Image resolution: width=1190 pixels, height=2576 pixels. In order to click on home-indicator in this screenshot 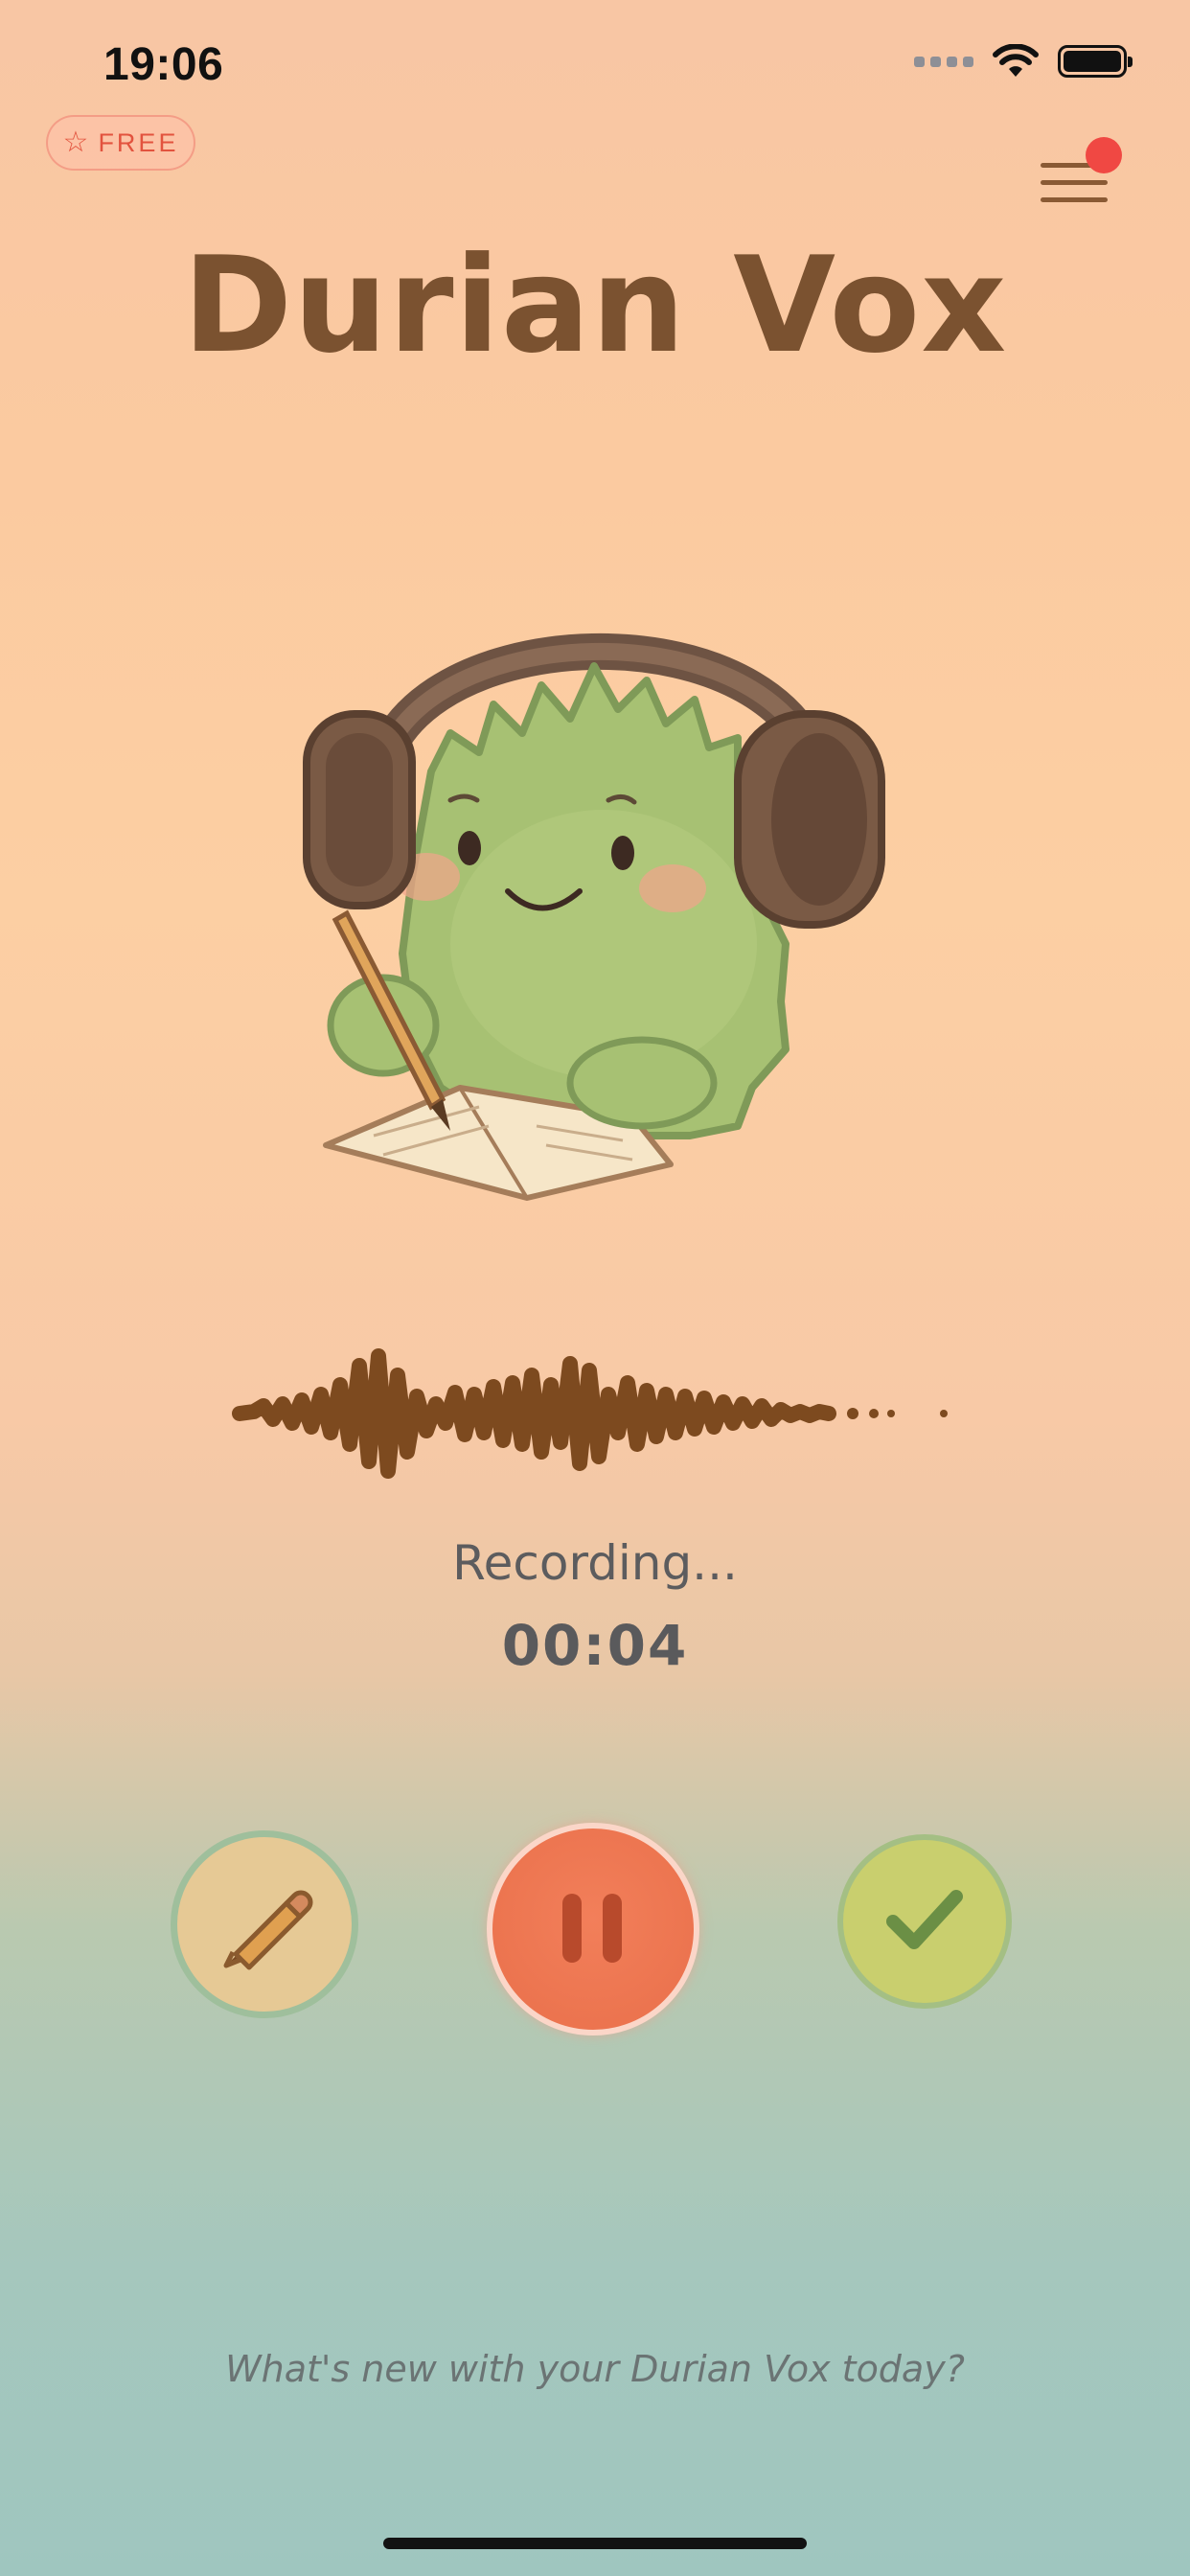, I will do `click(595, 2543)`.